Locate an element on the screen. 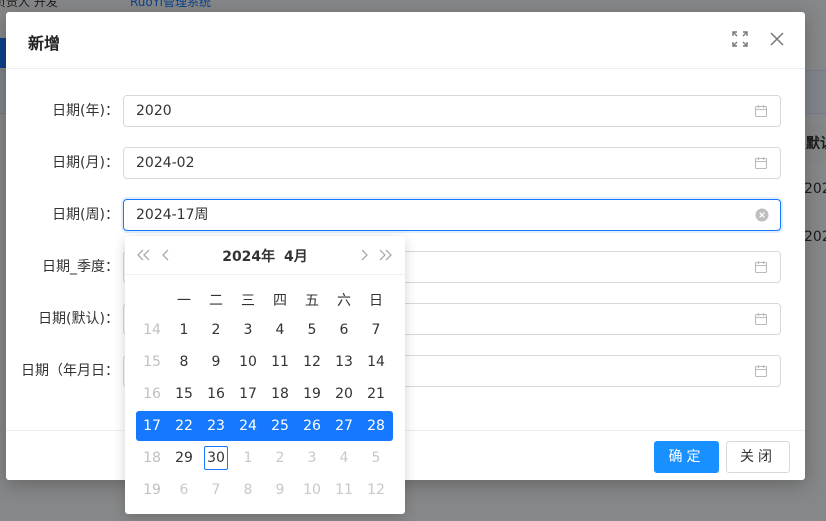  day-cell: 17 is located at coordinates (248, 394).